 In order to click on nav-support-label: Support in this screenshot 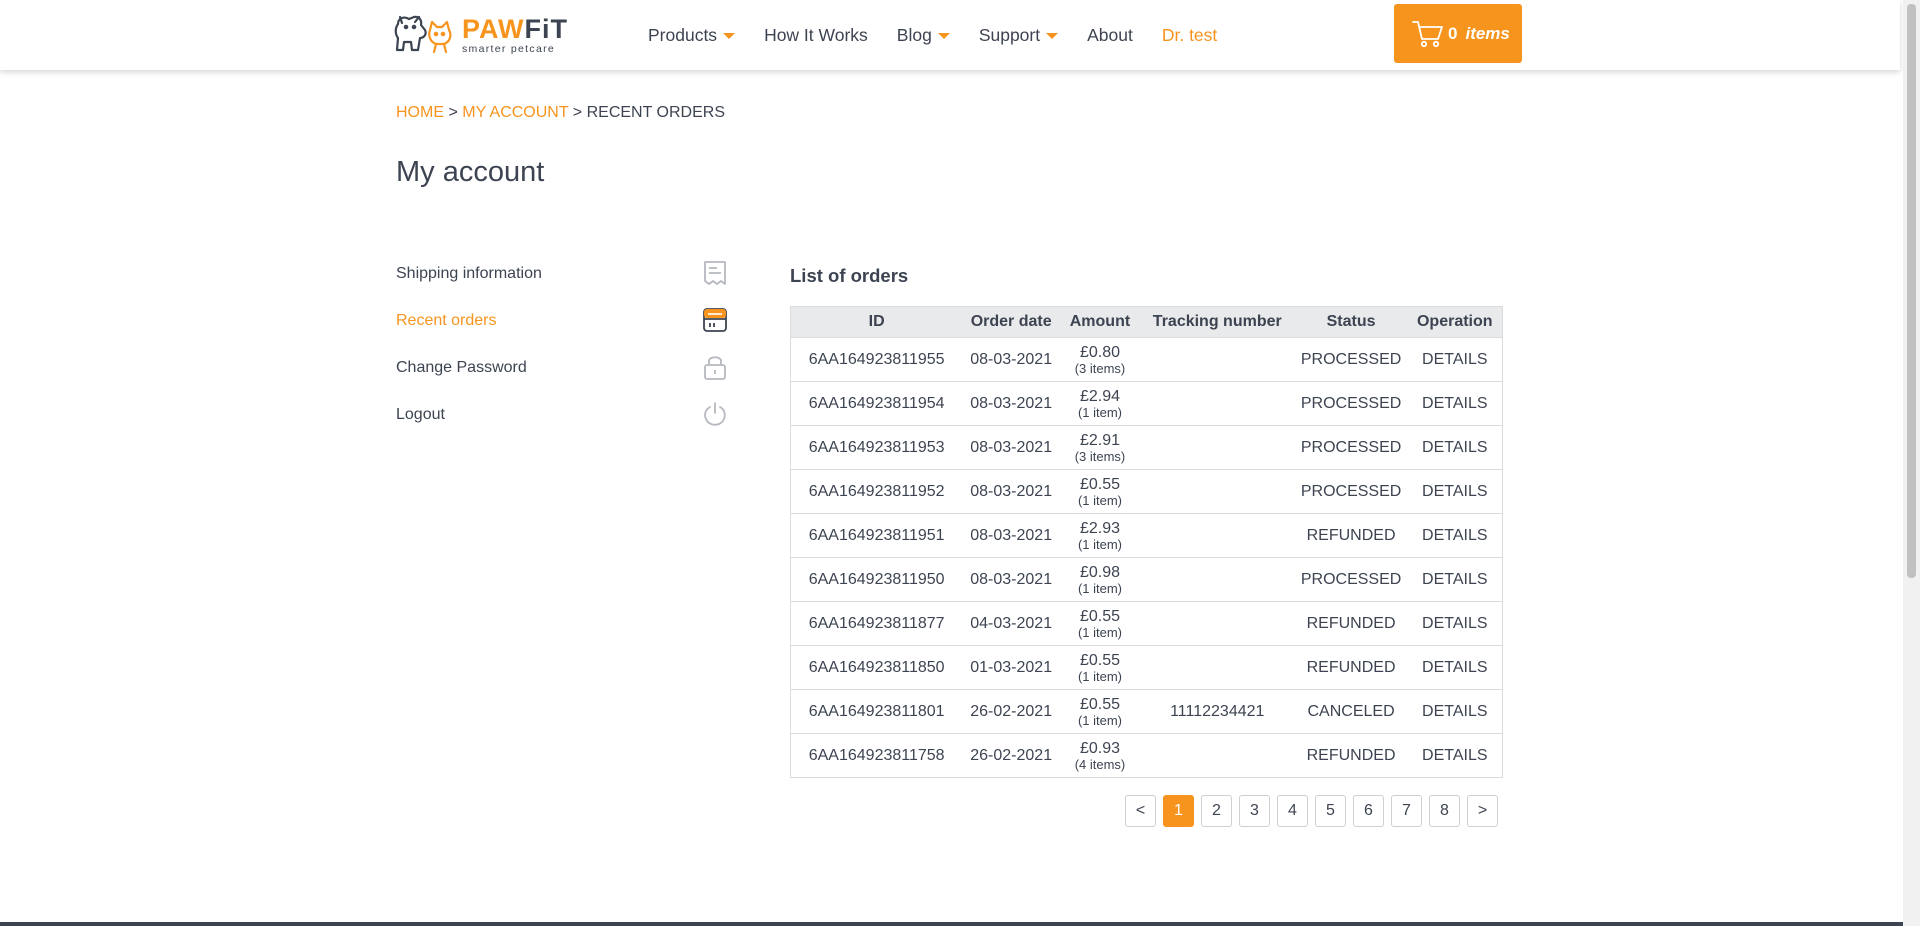, I will do `click(1009, 34)`.